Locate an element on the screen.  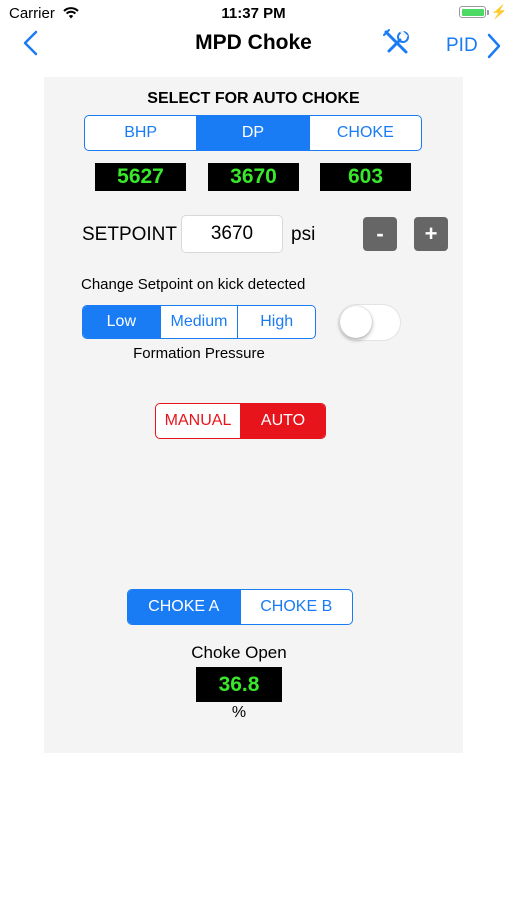
level-high: High is located at coordinates (276, 322).